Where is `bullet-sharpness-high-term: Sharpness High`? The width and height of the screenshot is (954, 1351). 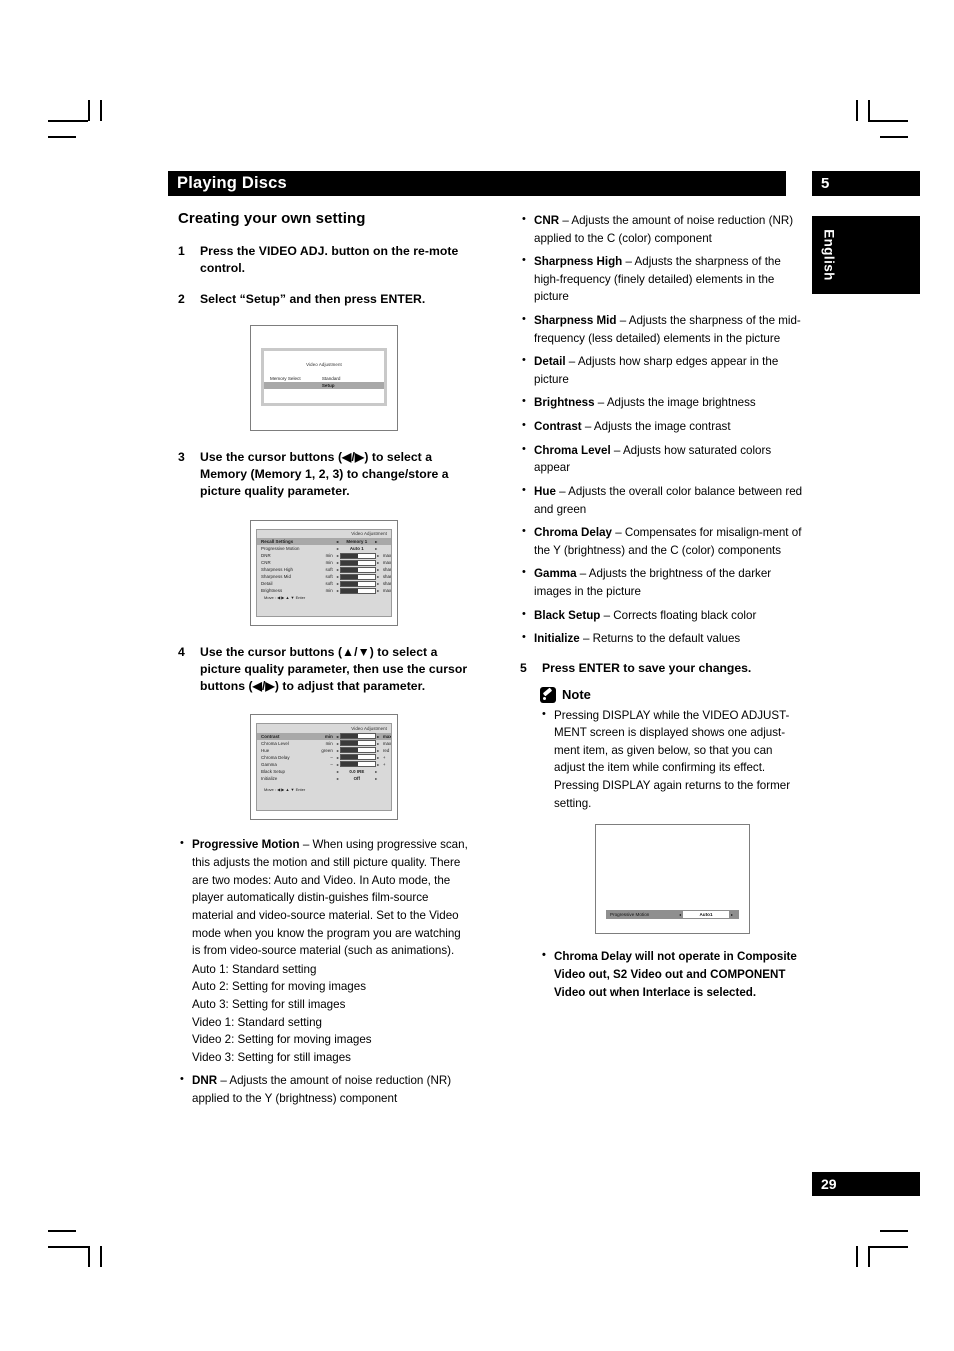
bullet-sharpness-high-term: Sharpness High is located at coordinates (578, 262).